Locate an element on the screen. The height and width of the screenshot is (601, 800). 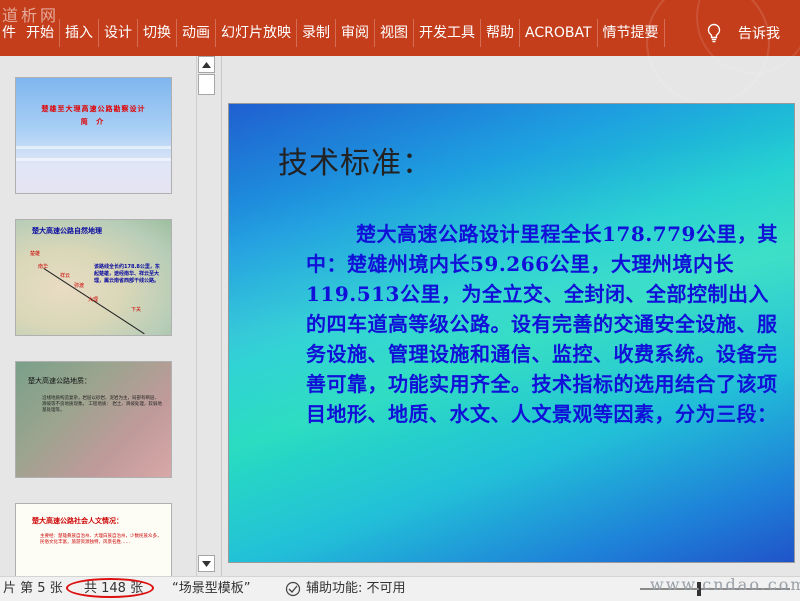
tab-acrobat: ACROBAT is located at coordinates (559, 33).